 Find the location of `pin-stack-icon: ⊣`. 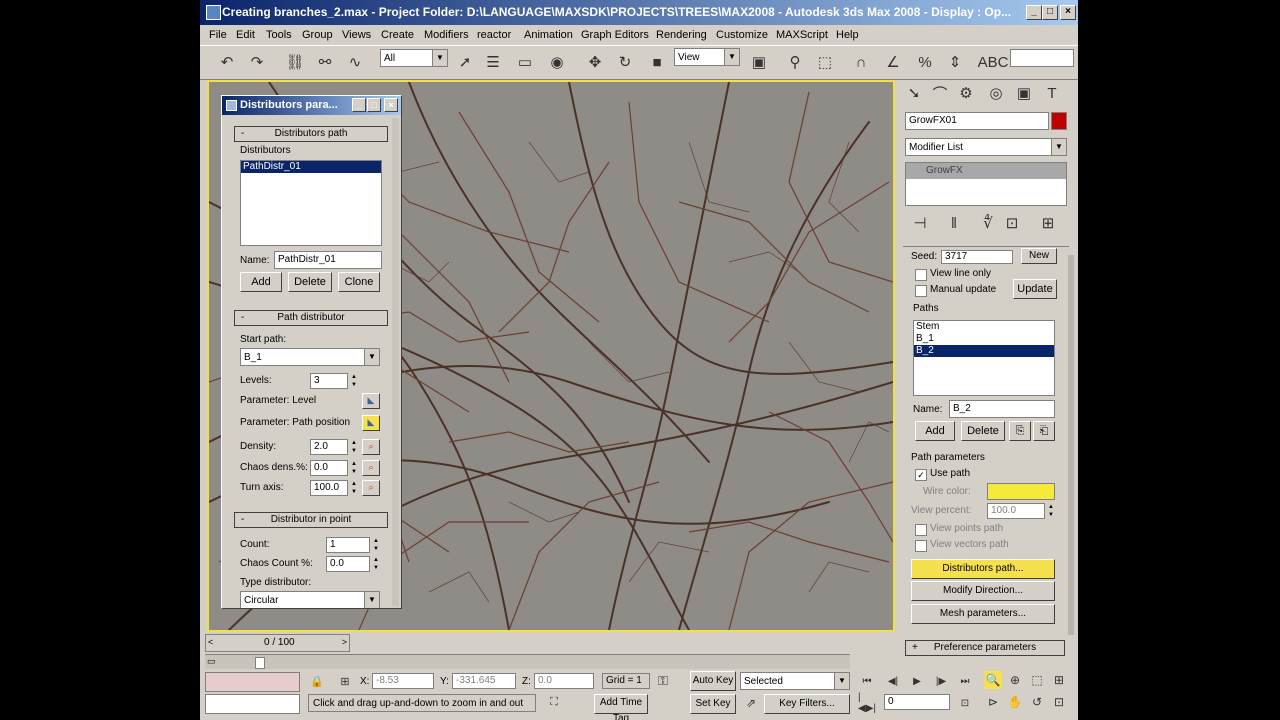

pin-stack-icon: ⊣ is located at coordinates (920, 223).